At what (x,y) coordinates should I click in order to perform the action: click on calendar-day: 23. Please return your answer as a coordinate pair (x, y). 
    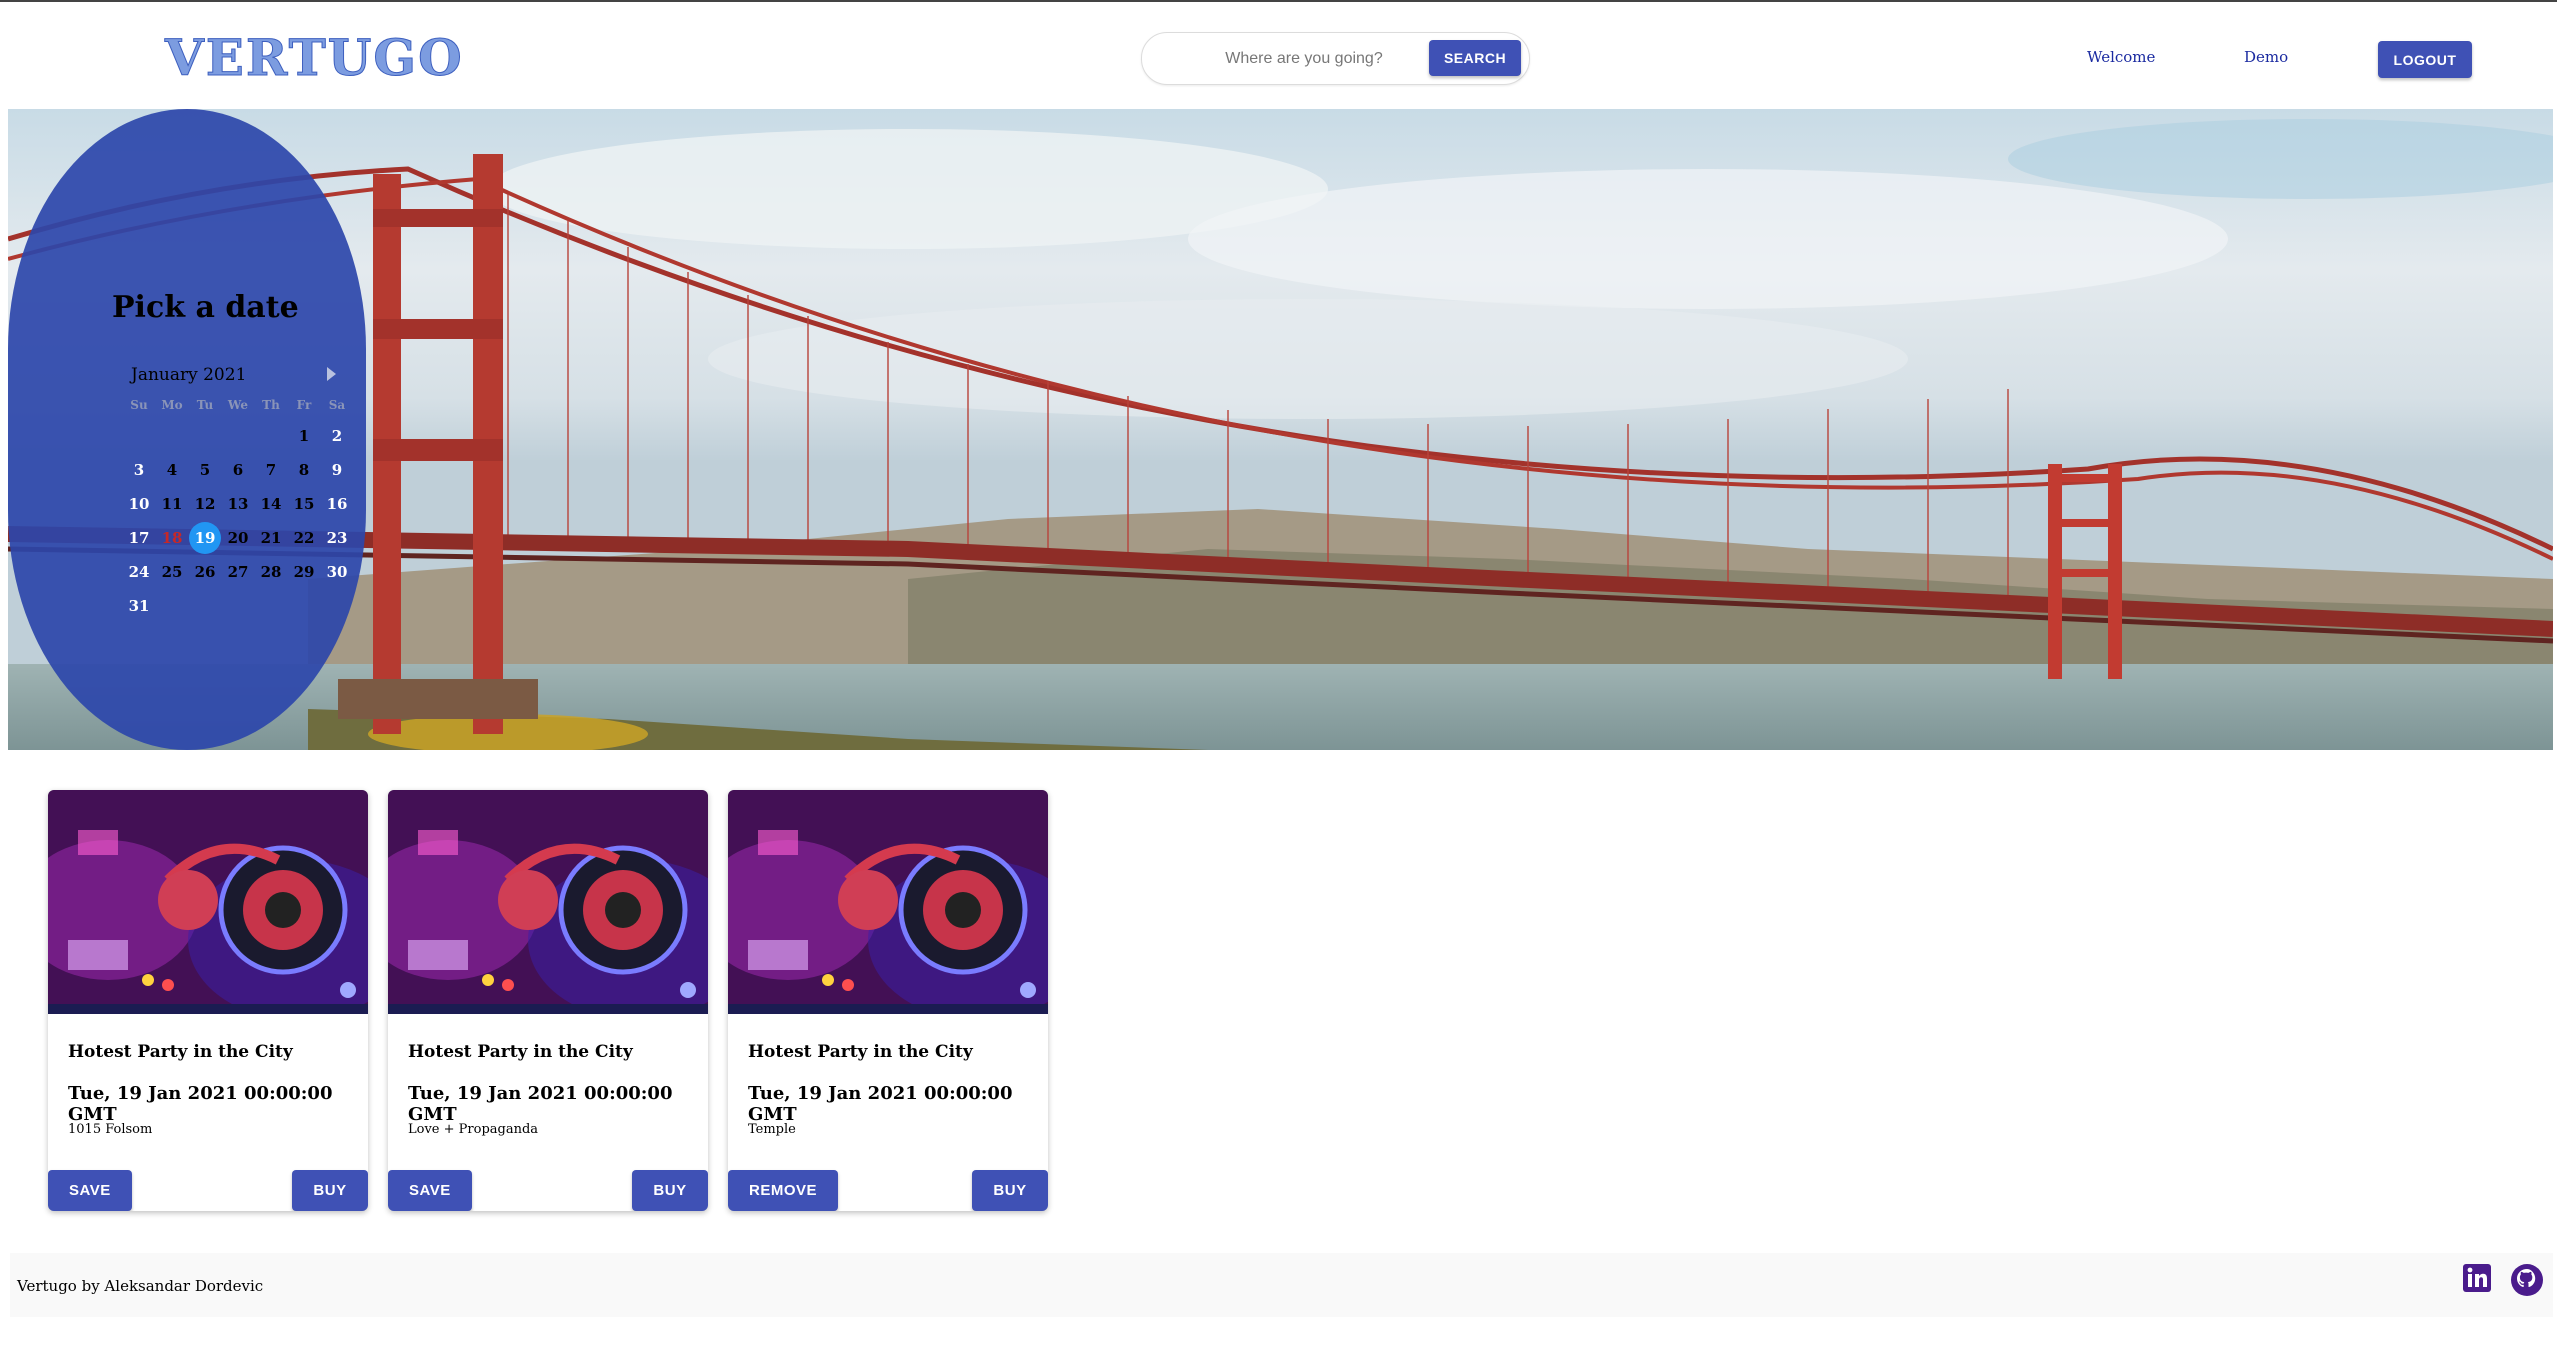
    Looking at the image, I should click on (337, 538).